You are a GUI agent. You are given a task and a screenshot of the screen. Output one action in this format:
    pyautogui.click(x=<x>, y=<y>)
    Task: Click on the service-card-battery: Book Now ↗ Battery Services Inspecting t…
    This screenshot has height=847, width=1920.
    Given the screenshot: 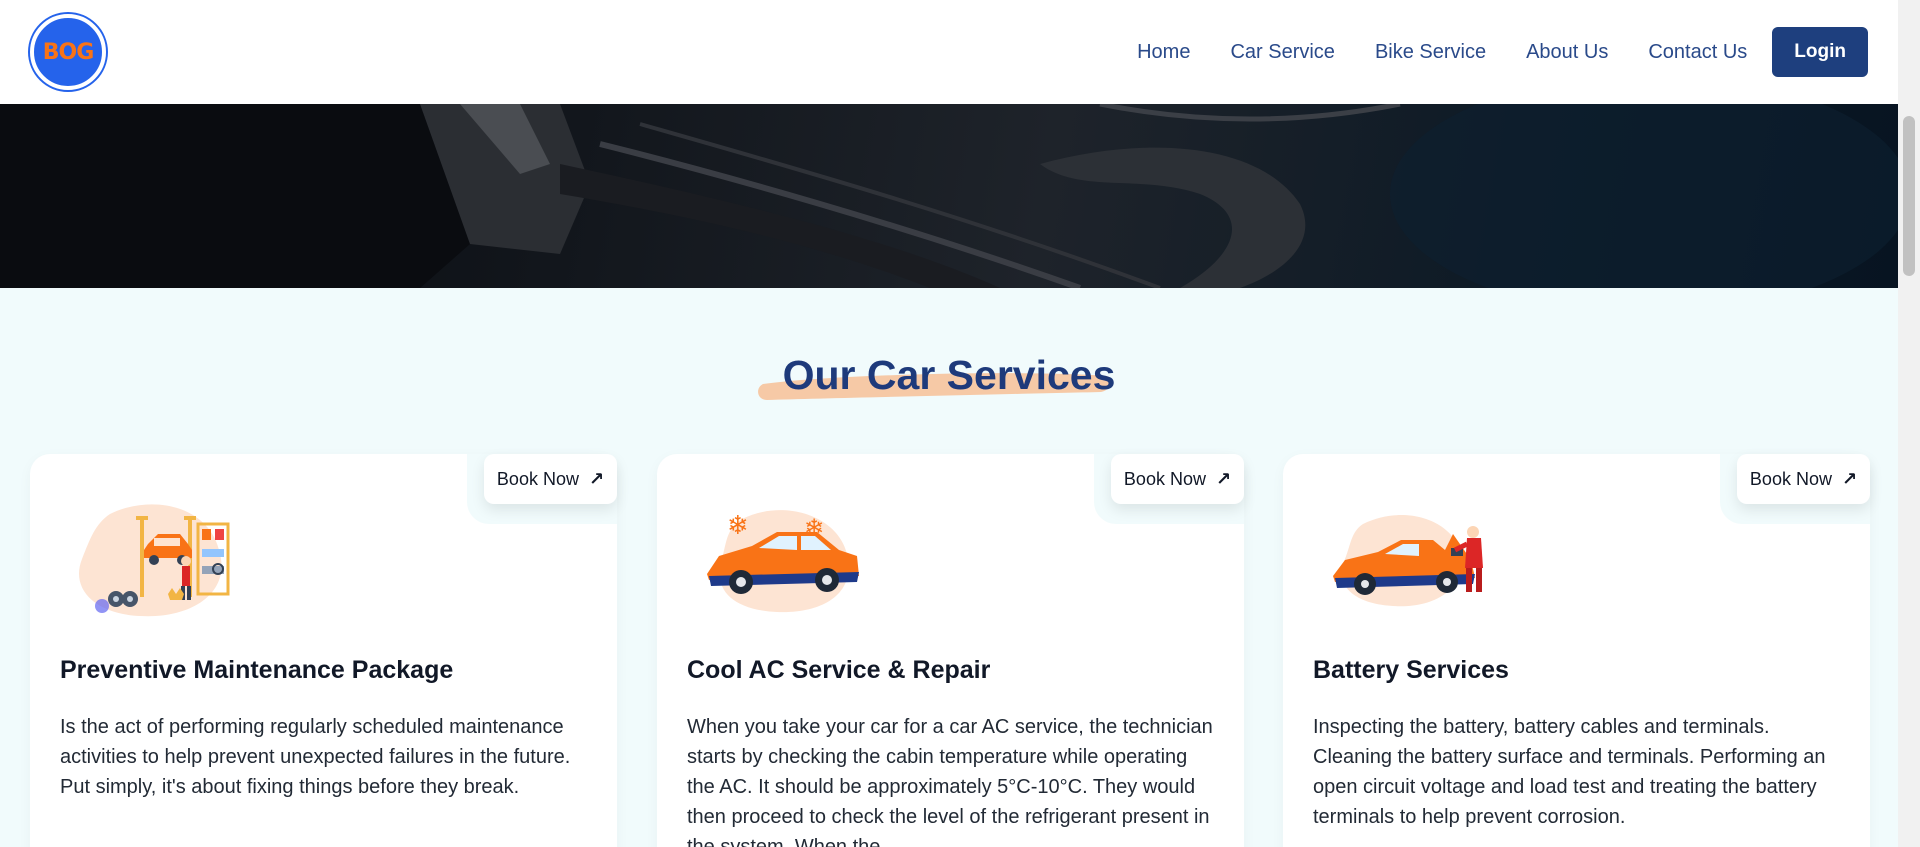 What is the action you would take?
    pyautogui.click(x=1576, y=650)
    